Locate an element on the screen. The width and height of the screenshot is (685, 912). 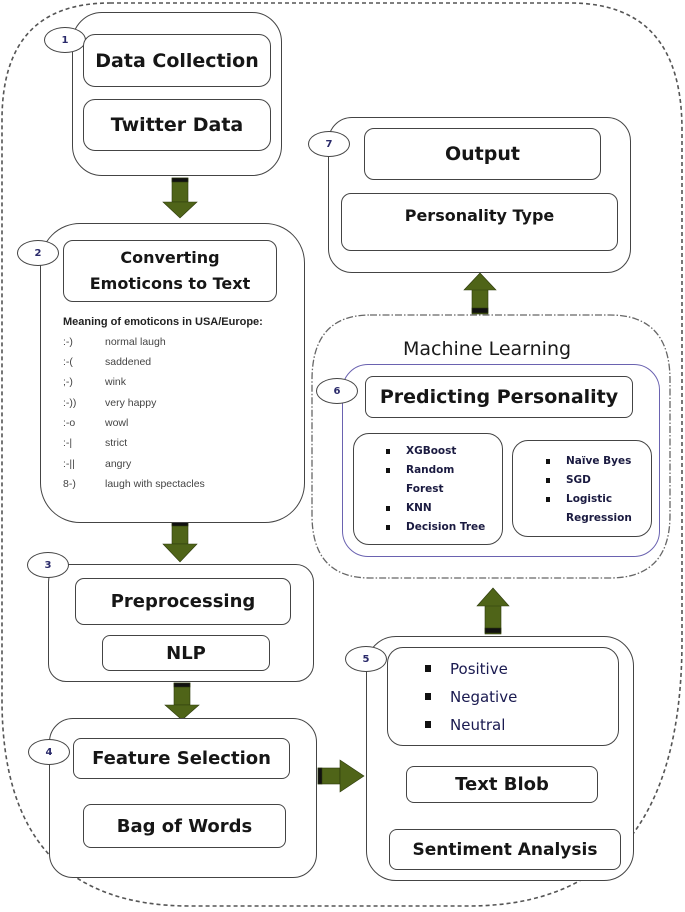
step5-tool: Text Blob is located at coordinates (502, 784).